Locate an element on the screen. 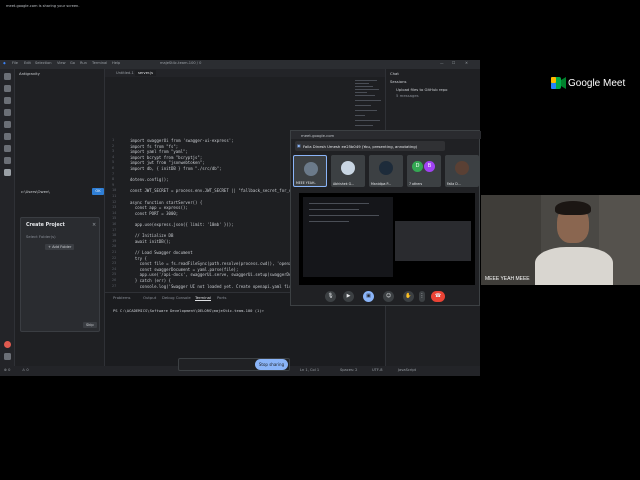 This screenshot has height=480, width=640. line-number: 21 is located at coordinates (114, 252).